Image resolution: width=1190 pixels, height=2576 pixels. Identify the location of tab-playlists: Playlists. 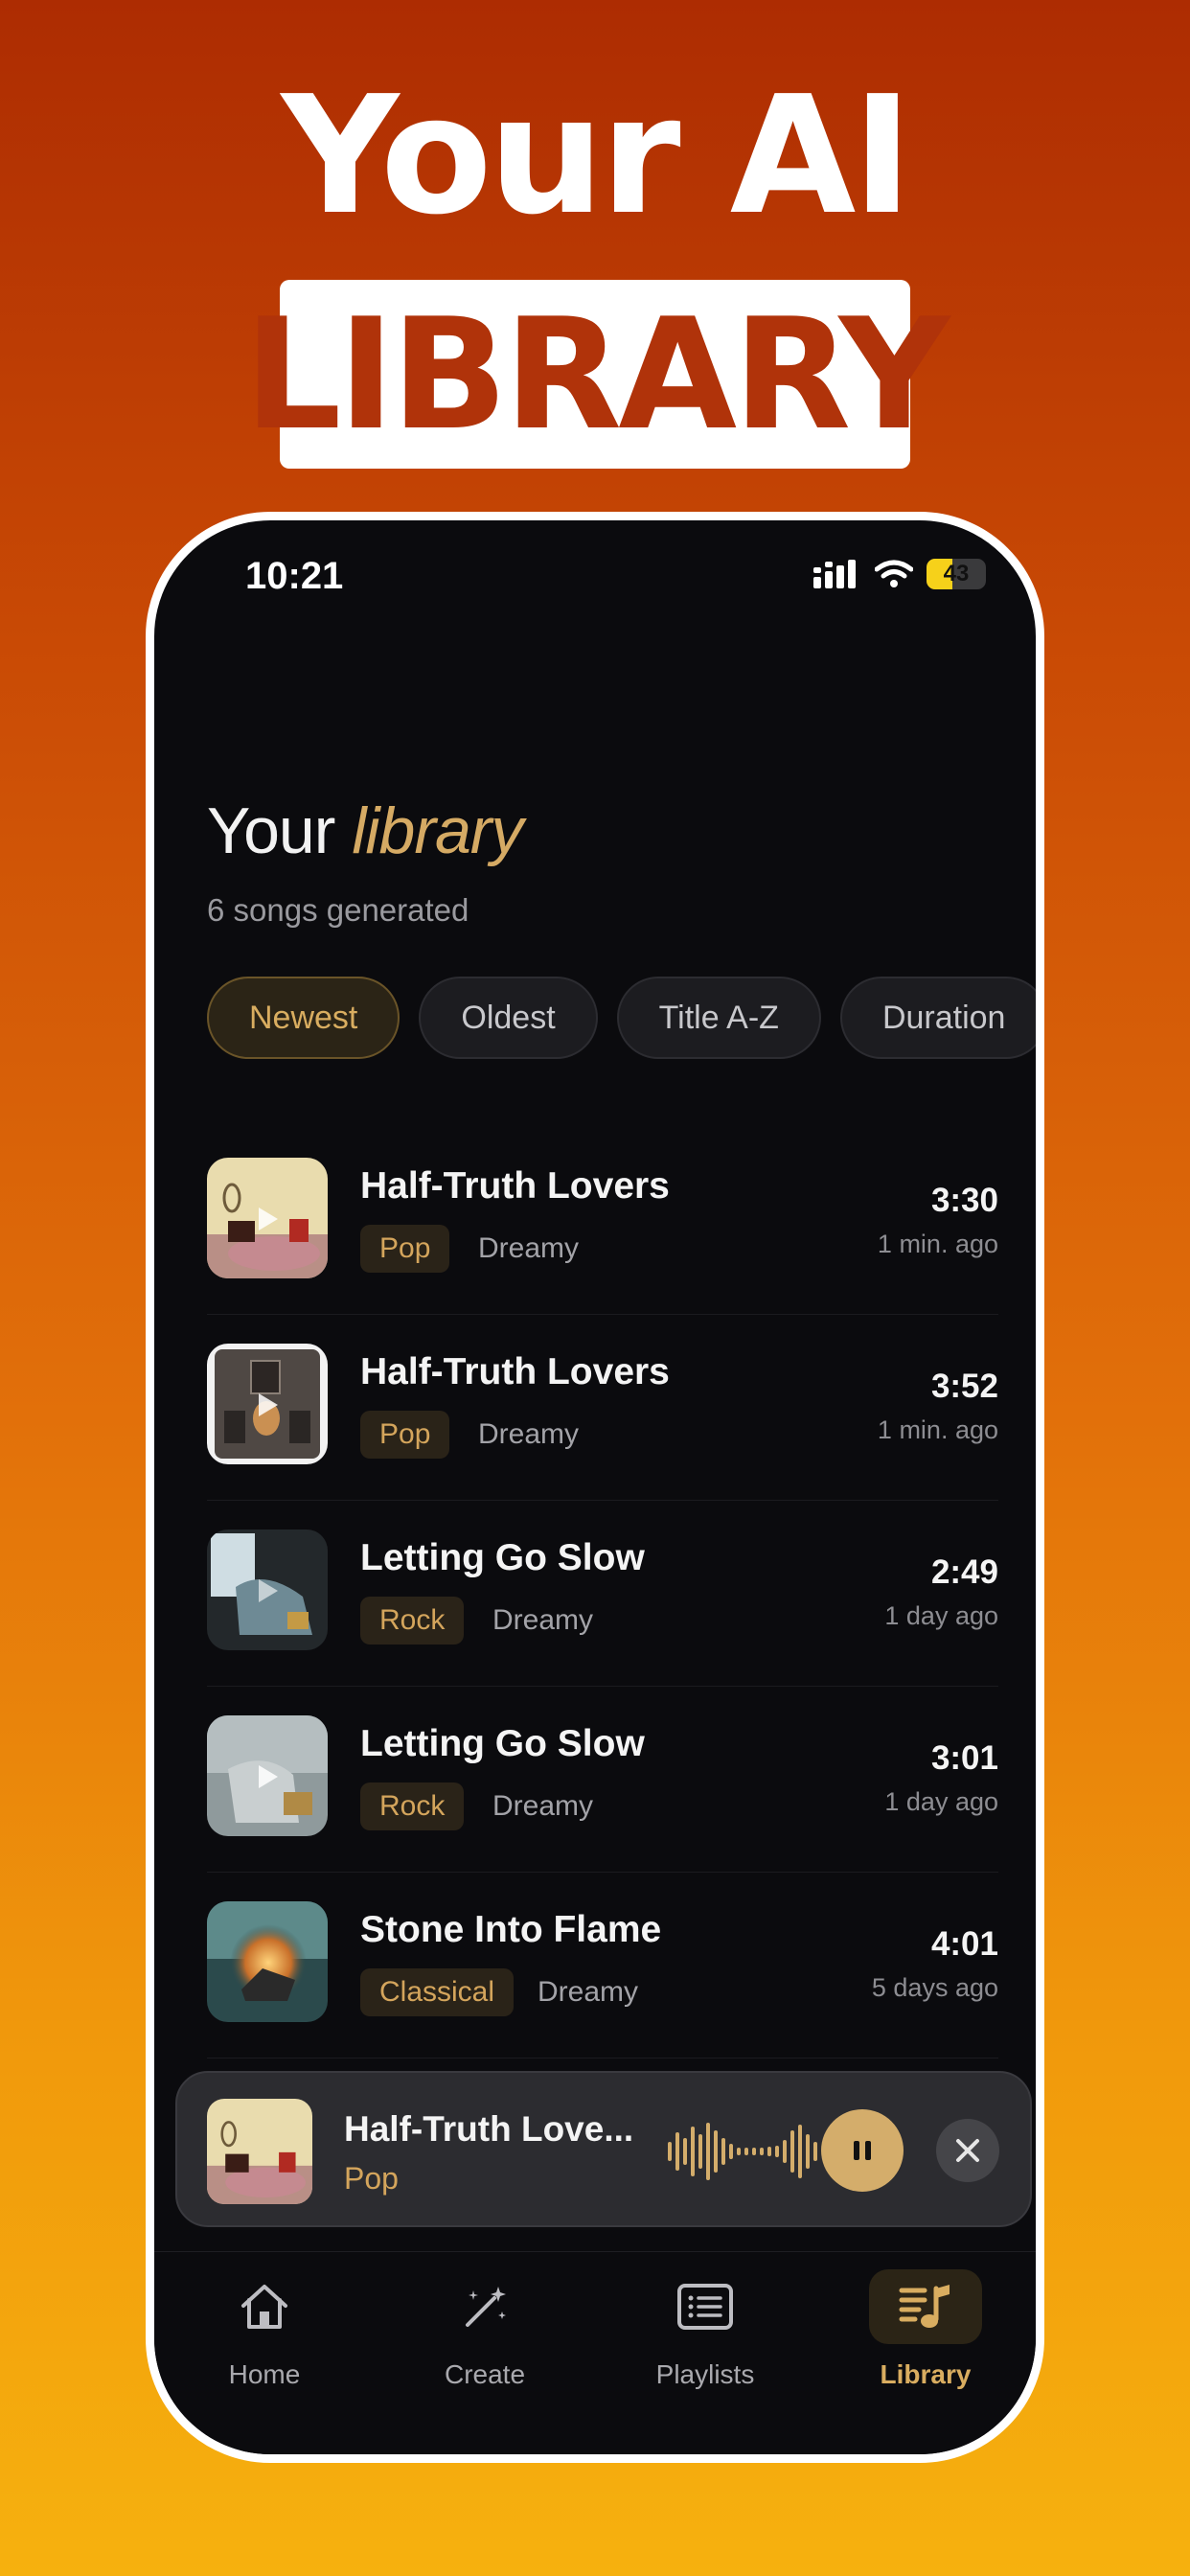
(705, 2338).